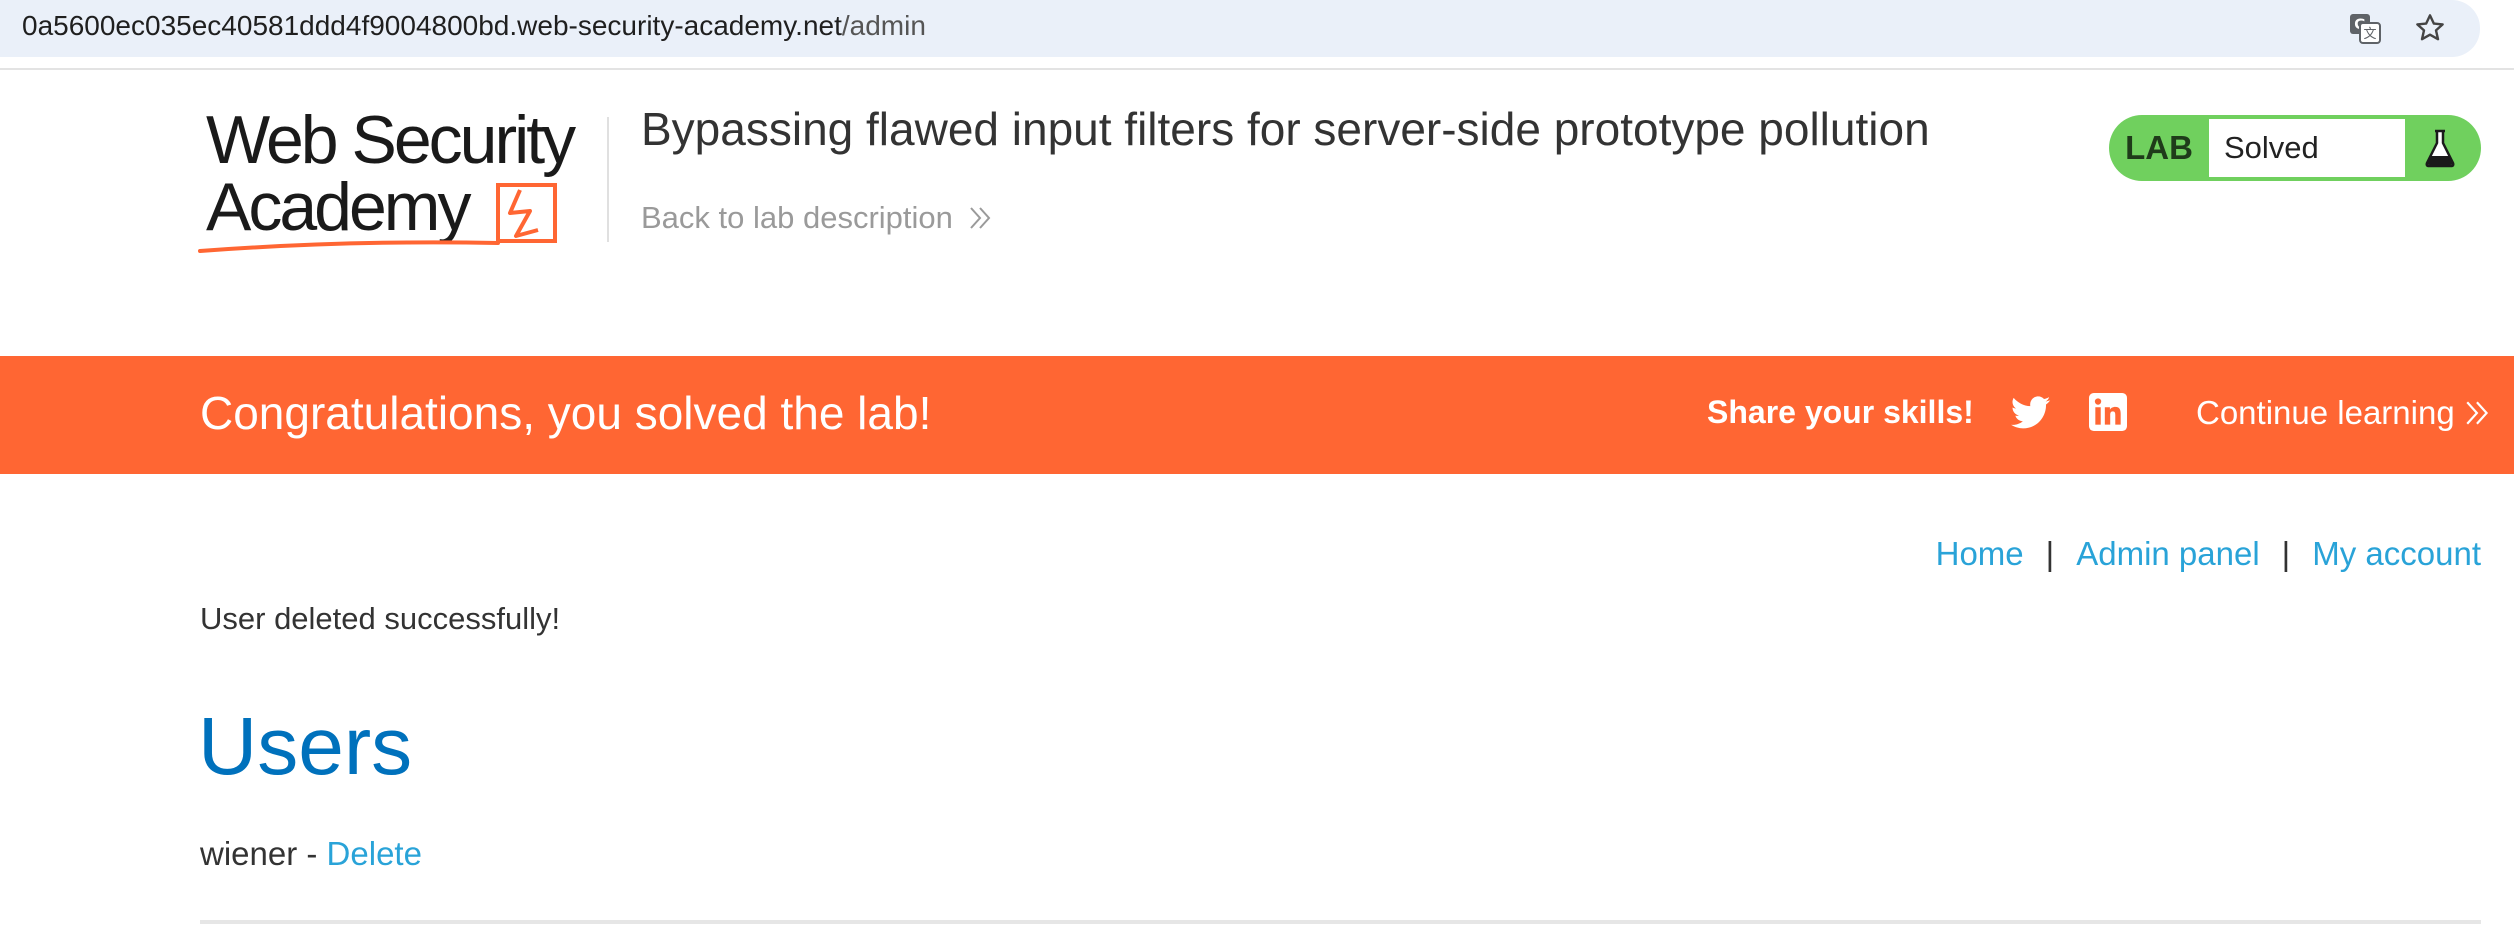 This screenshot has height=948, width=2514. Describe the element at coordinates (2108, 412) in the screenshot. I see `linkedin-icon` at that location.